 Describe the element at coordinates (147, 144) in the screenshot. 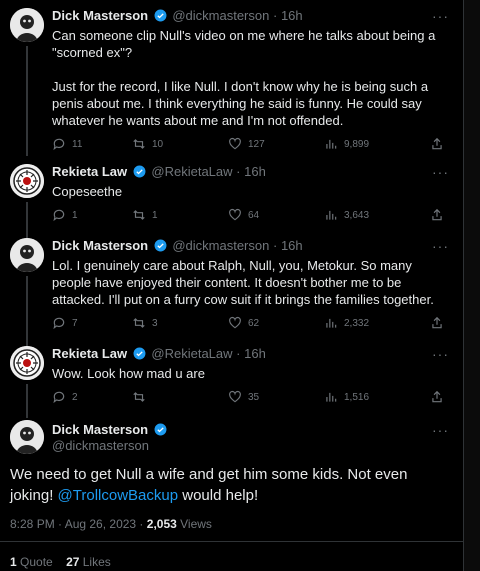

I see `retweet-button: 10` at that location.